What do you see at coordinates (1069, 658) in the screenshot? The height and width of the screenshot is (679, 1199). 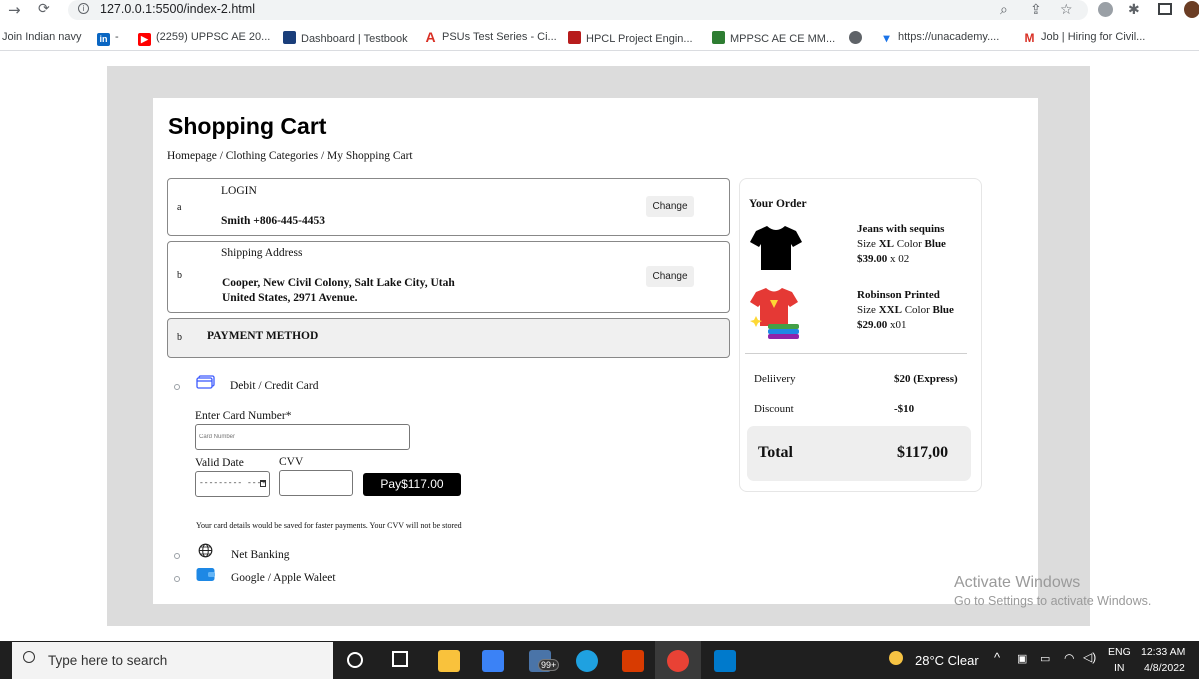 I see `wifi-icon: ◠` at bounding box center [1069, 658].